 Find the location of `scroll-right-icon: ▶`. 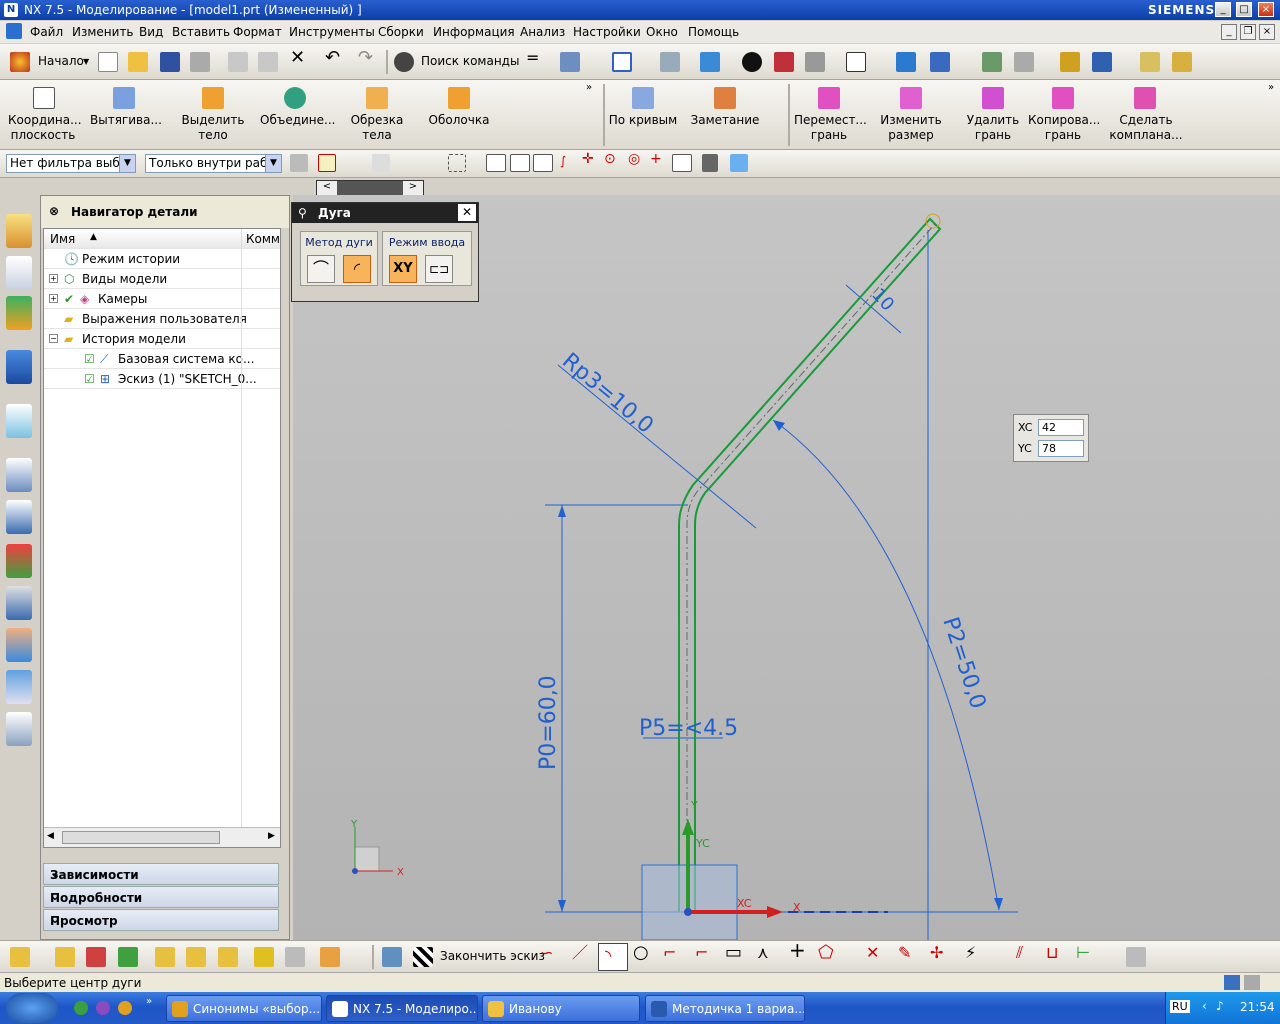

scroll-right-icon: ▶ is located at coordinates (271, 836).